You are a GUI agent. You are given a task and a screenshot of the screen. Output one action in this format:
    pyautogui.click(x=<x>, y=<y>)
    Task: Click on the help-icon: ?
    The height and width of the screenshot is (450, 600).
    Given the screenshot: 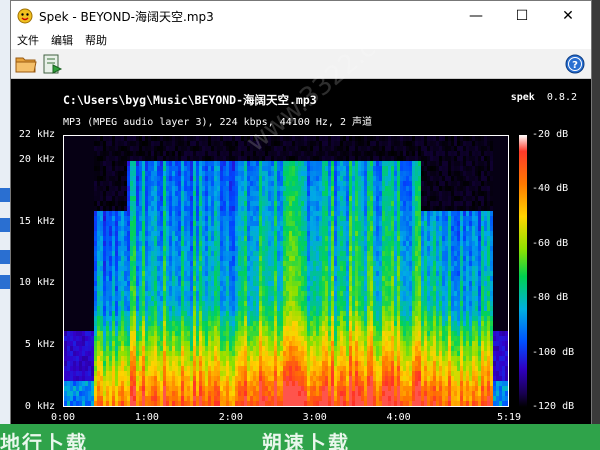 What is the action you would take?
    pyautogui.click(x=575, y=64)
    